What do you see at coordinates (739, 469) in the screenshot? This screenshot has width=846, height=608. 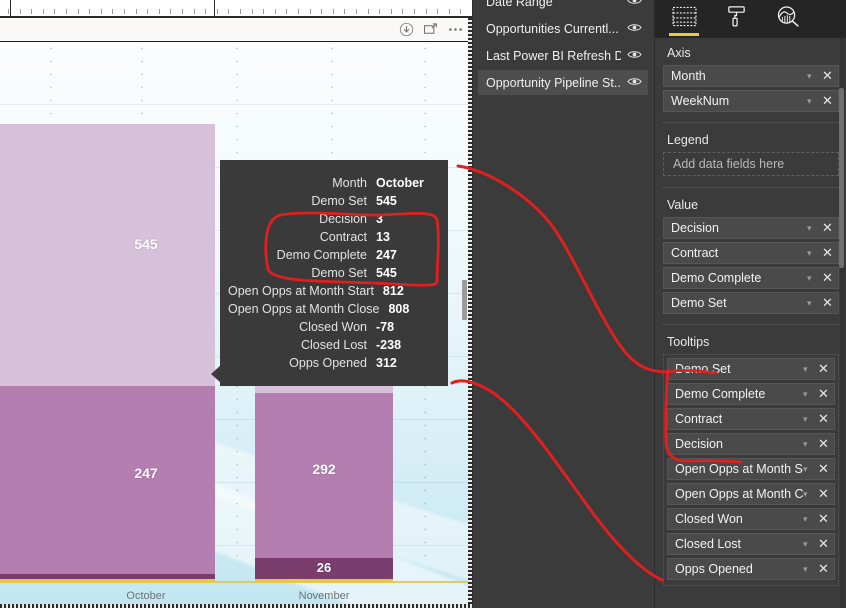 I see `field-chip-label: Open Opps at Month St` at bounding box center [739, 469].